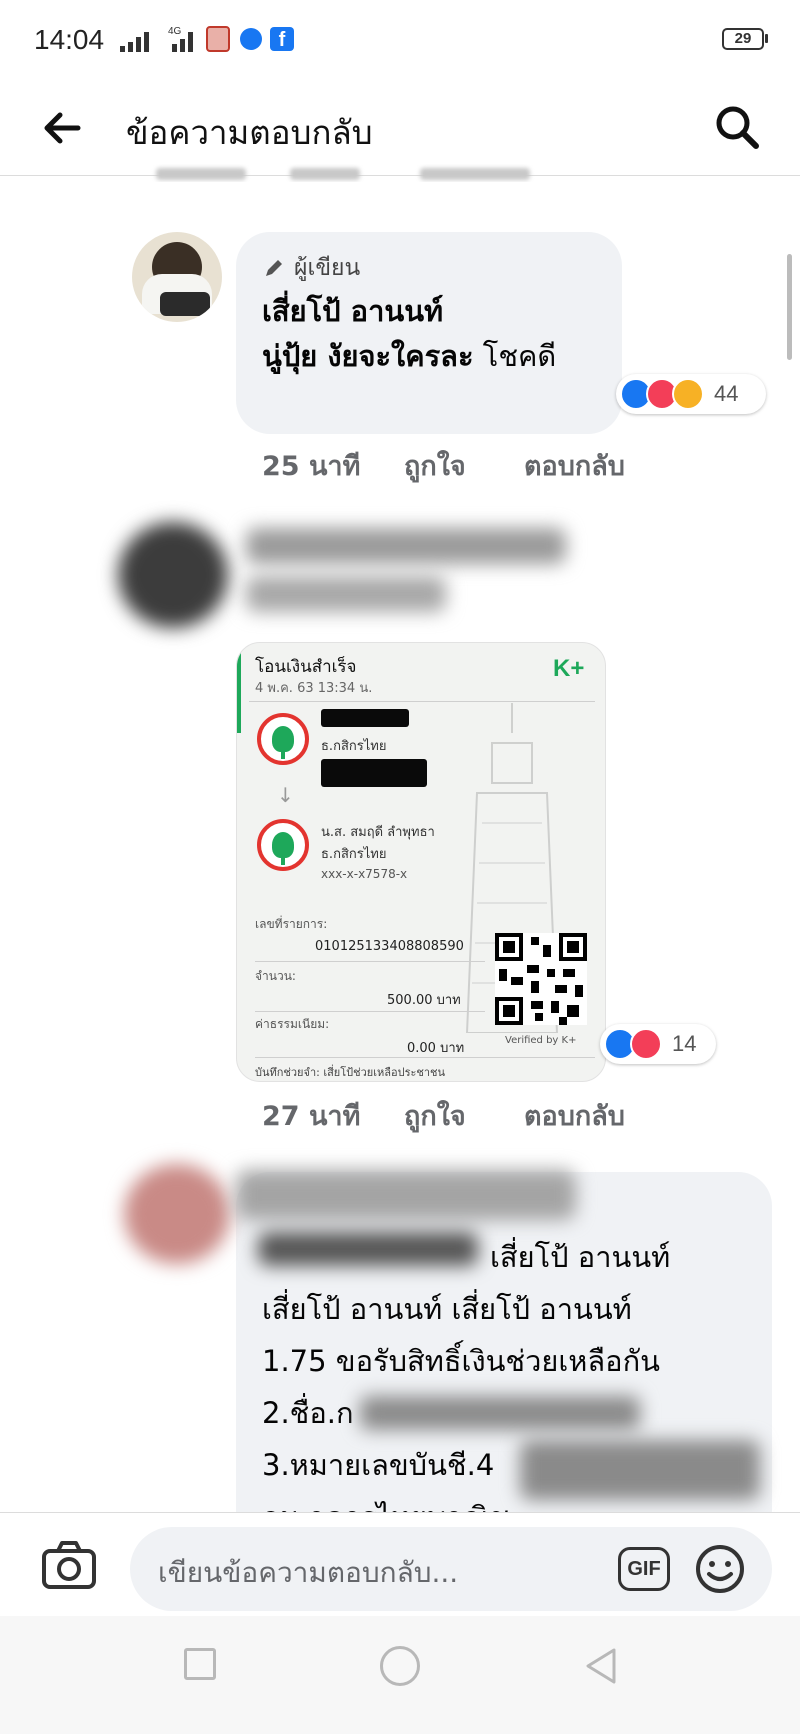 The height and width of the screenshot is (1734, 800). Describe the element at coordinates (519, 356) in the screenshot. I see `comment-text-rest: โชคดี` at that location.